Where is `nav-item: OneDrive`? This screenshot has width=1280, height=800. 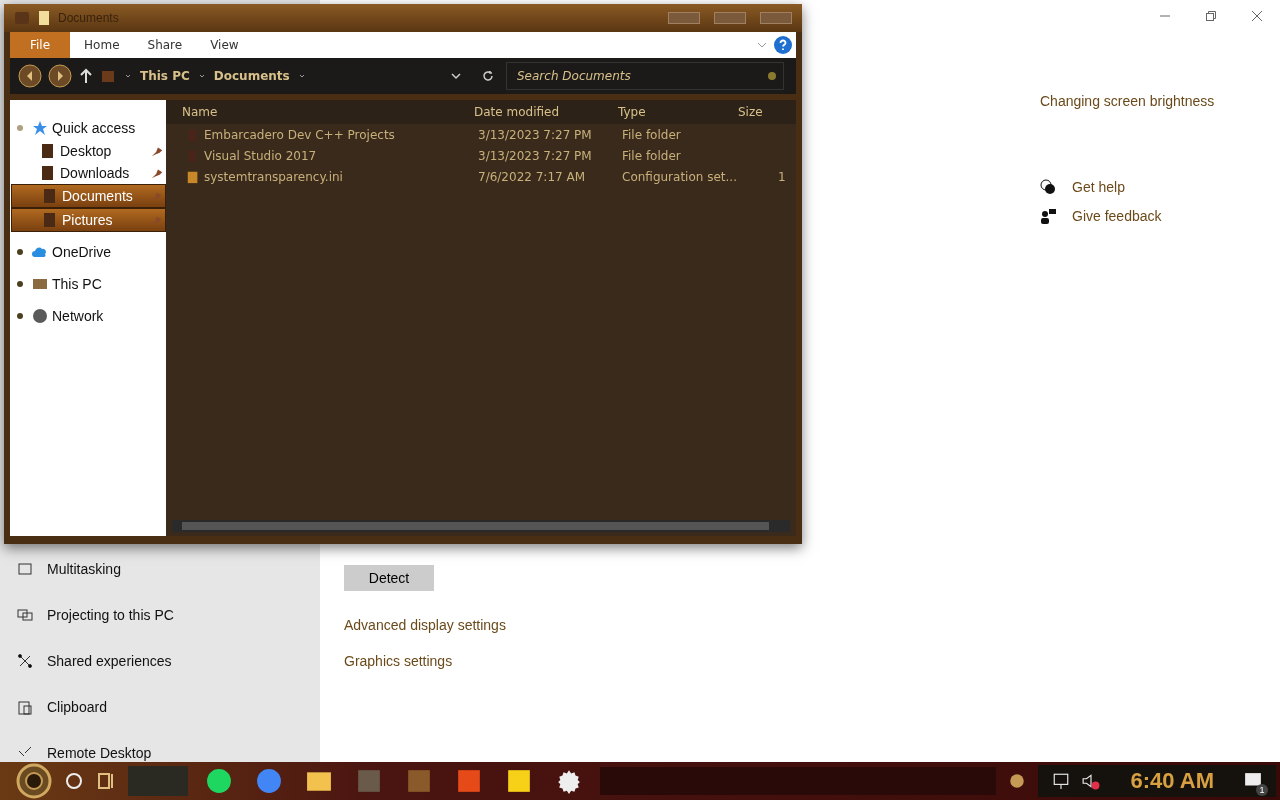 nav-item: OneDrive is located at coordinates (88, 252).